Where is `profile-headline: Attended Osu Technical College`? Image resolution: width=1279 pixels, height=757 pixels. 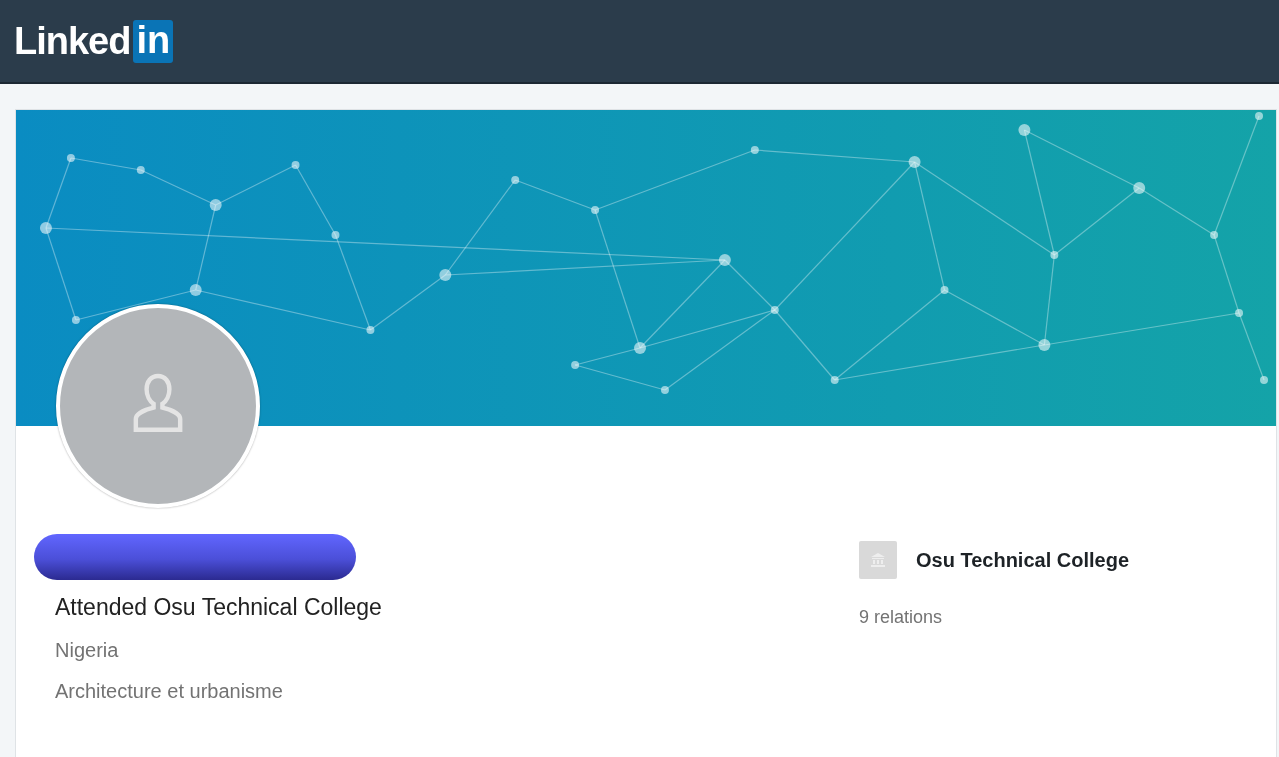 profile-headline: Attended Osu Technical College is located at coordinates (219, 607).